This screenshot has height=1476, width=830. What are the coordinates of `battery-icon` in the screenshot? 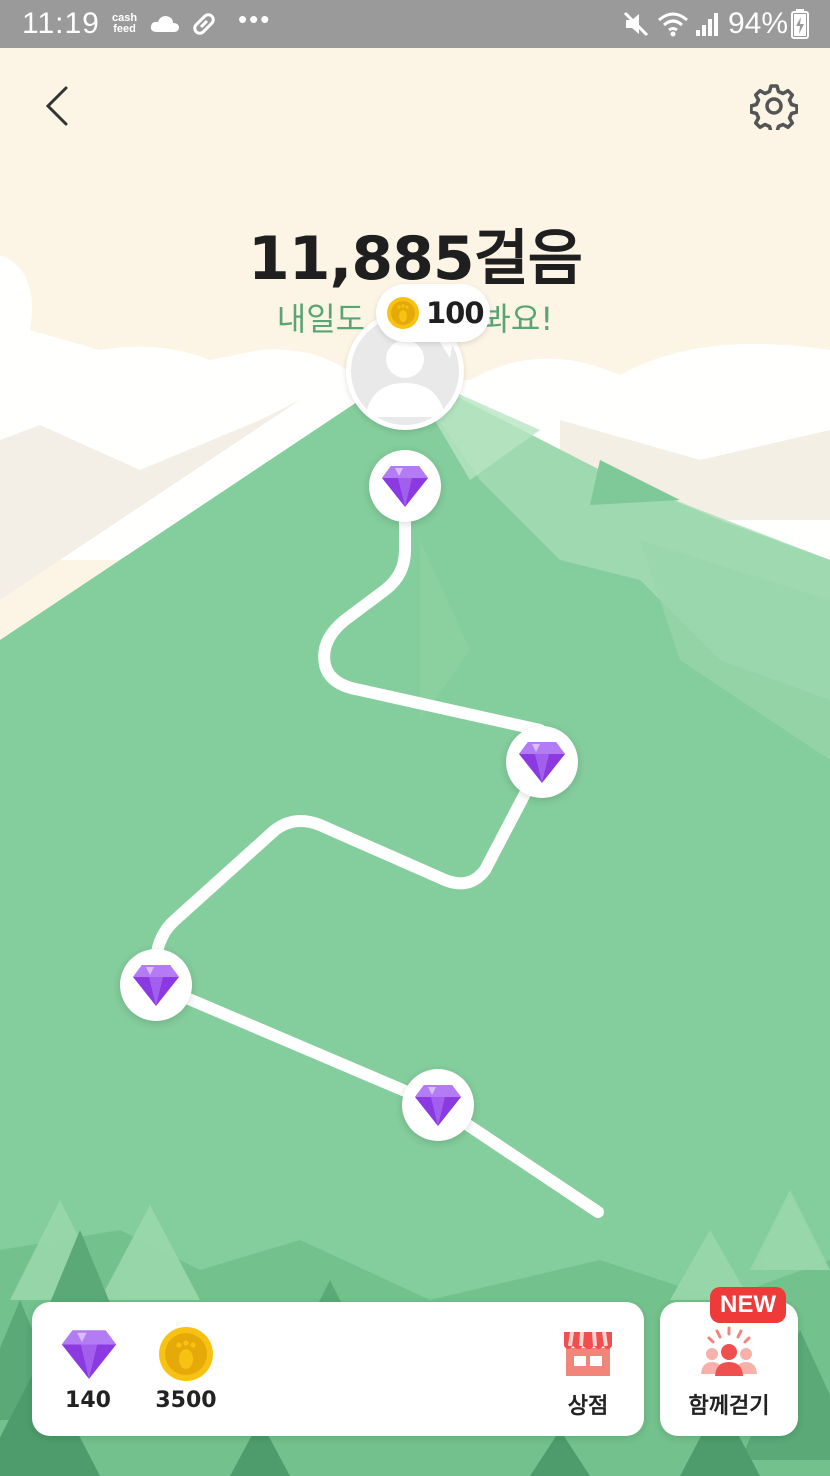 It's located at (800, 24).